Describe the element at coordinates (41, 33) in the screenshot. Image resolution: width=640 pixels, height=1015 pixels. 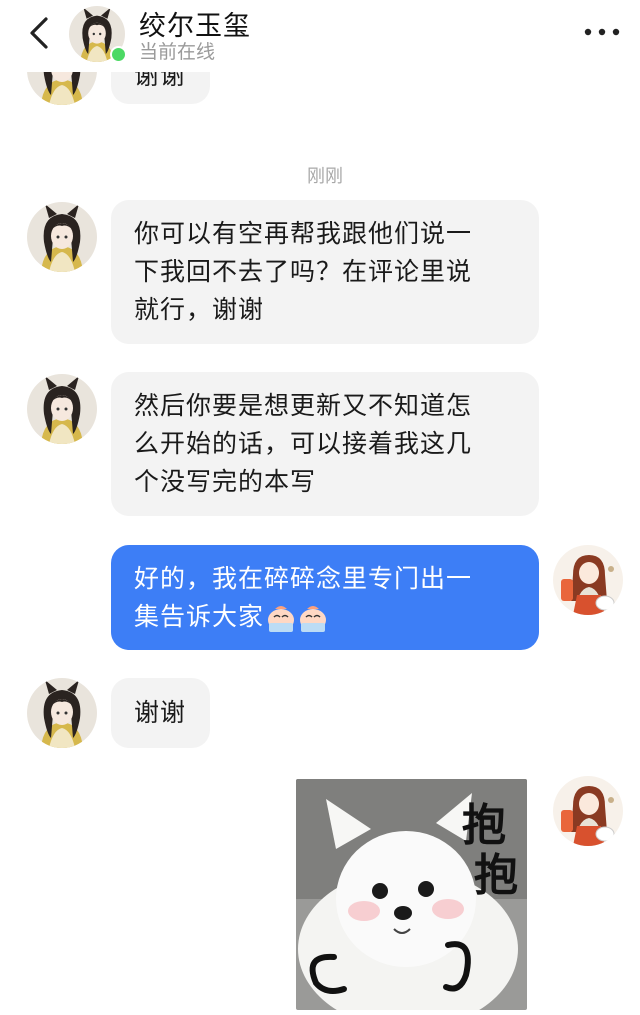
I see `back-arrow-icon` at that location.